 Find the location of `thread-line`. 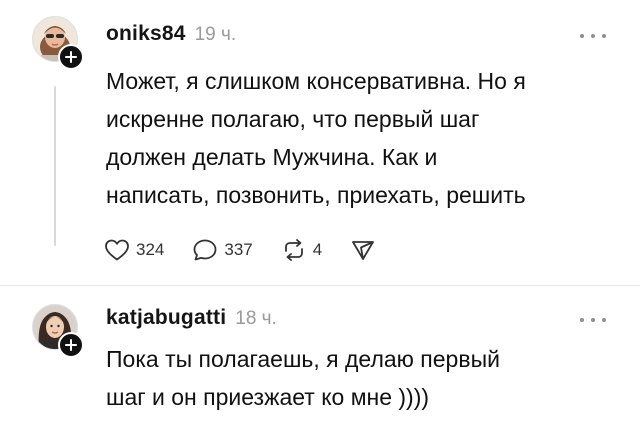

thread-line is located at coordinates (55, 166).